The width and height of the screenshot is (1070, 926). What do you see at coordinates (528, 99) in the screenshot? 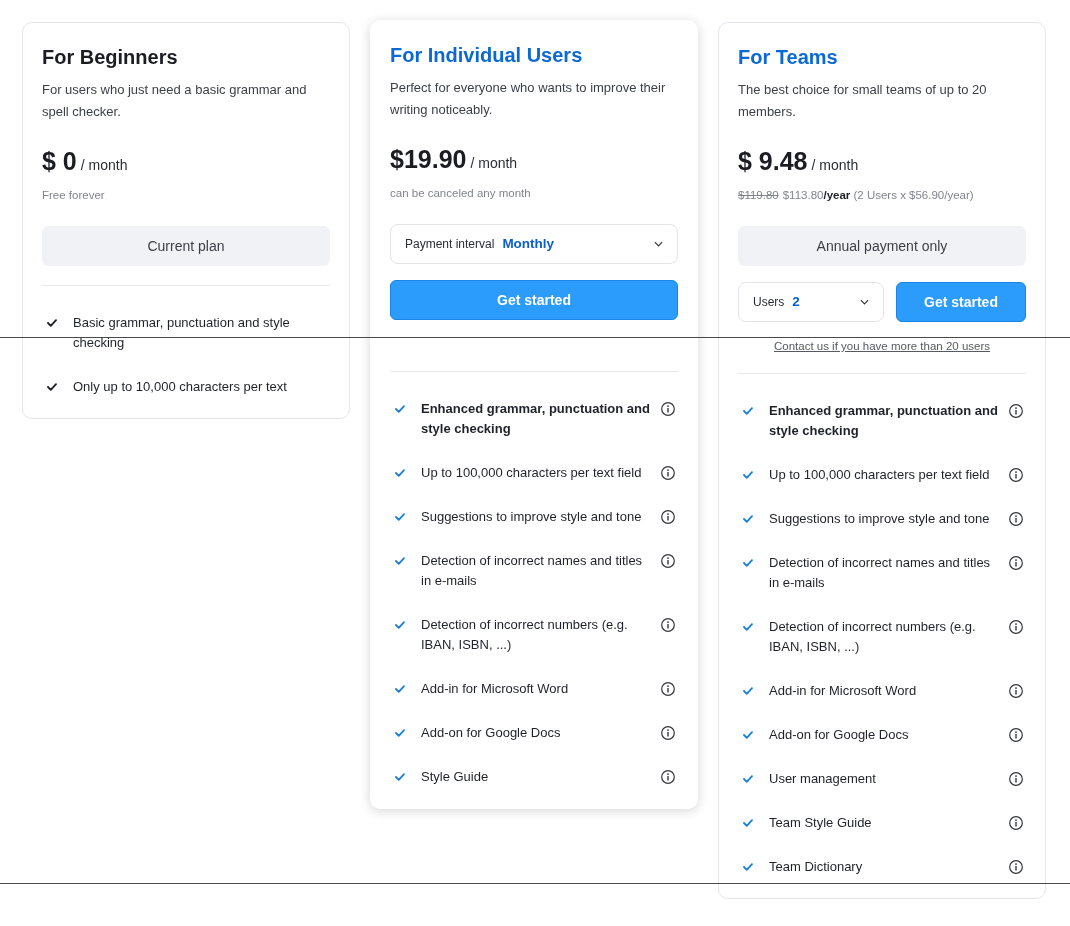
I see `plan-description: Perfect for everyone who wants to improve their writing noticeably.` at bounding box center [528, 99].